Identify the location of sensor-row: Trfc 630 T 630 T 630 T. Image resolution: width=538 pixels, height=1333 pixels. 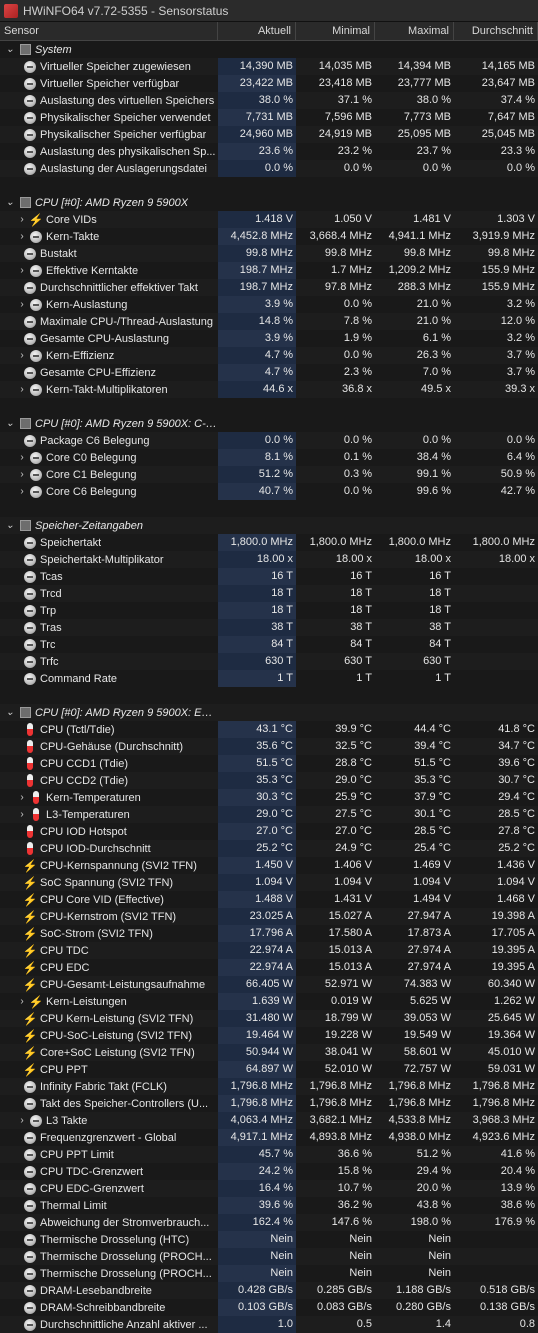
(269, 661).